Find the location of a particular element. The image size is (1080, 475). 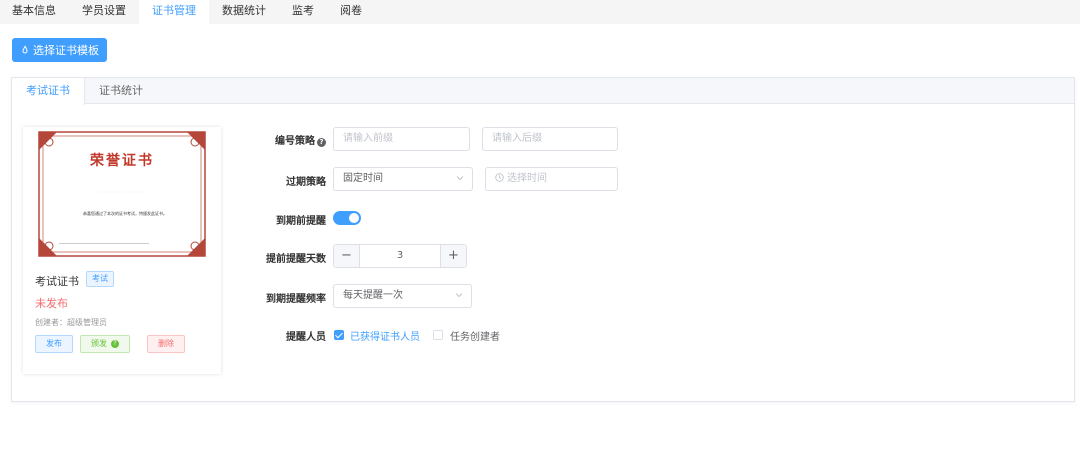

reminder-frequency-label: 到期提醒频率 is located at coordinates (296, 299).